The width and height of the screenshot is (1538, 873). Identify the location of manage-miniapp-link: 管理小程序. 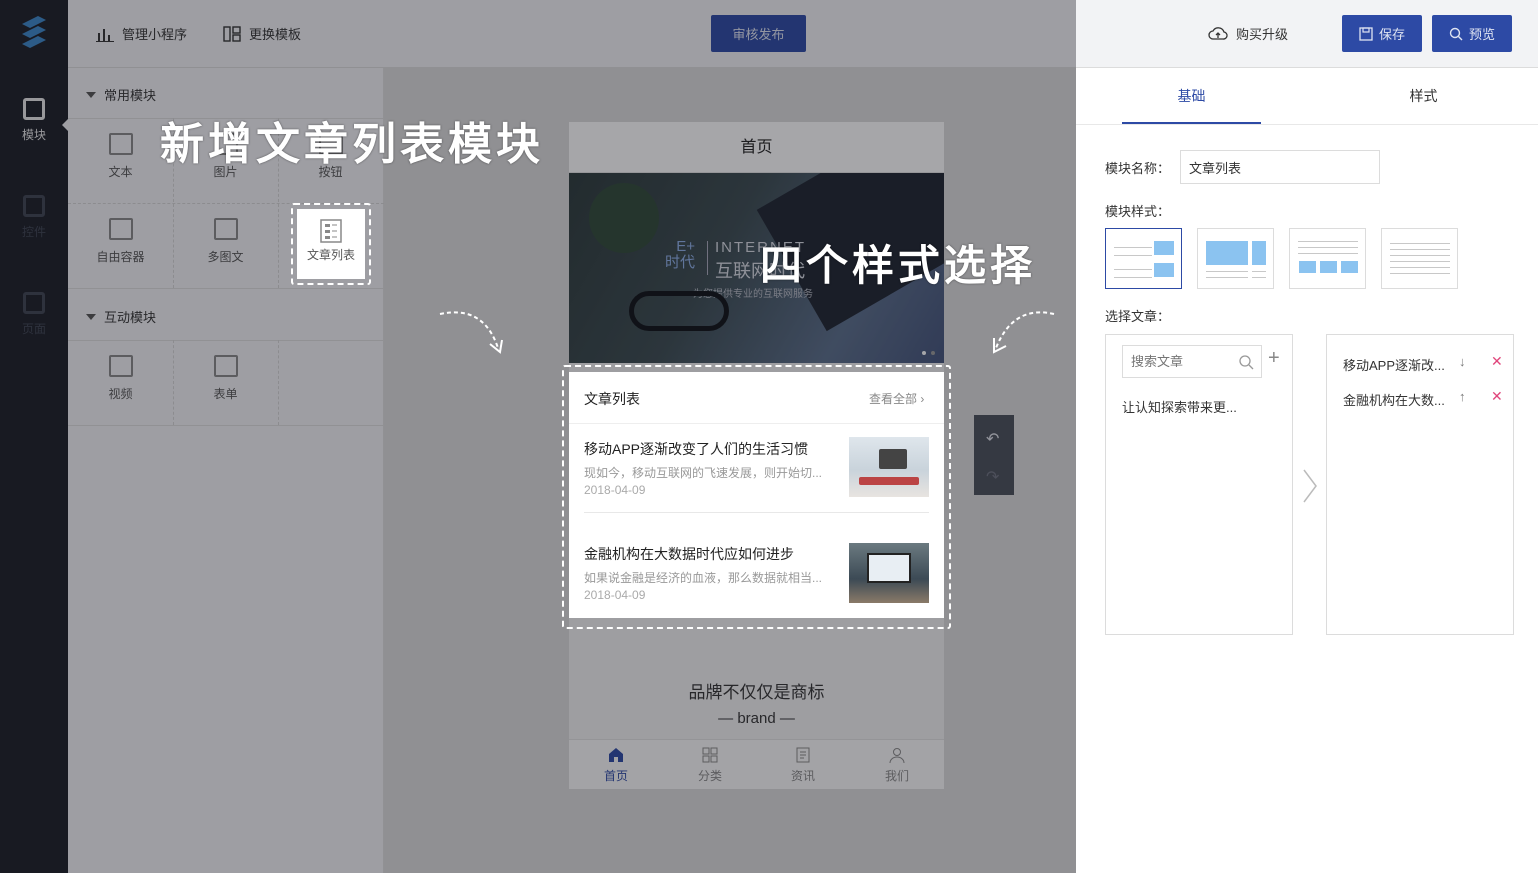
(141, 33).